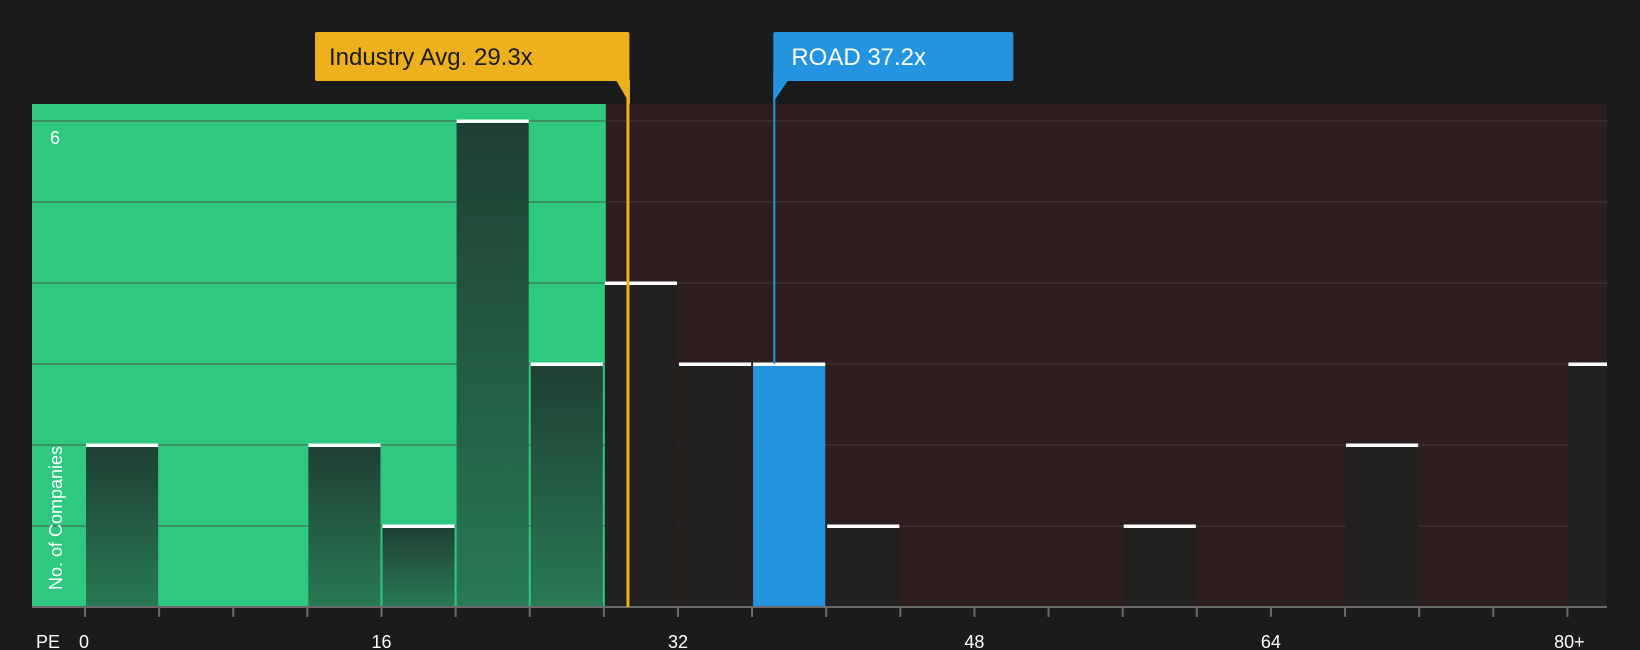 The width and height of the screenshot is (1640, 650). What do you see at coordinates (858, 57) in the screenshot?
I see `company-pe-label: ROAD 37.2x` at bounding box center [858, 57].